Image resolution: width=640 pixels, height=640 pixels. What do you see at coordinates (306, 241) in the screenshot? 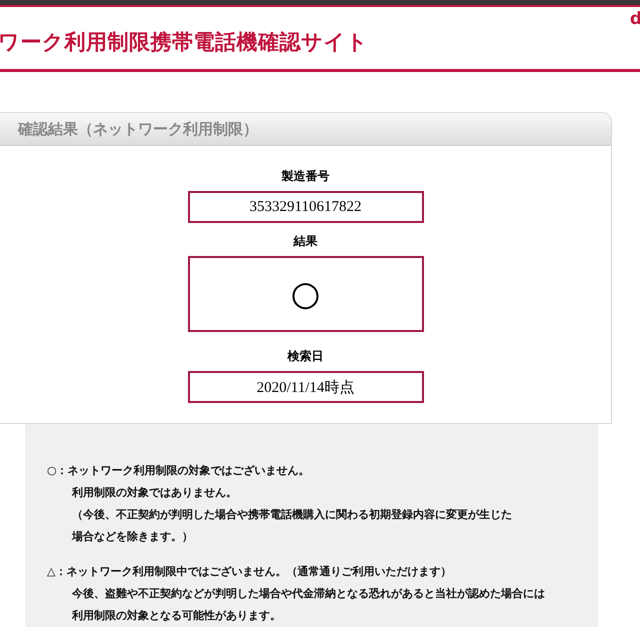
I see `field-label: 結果` at bounding box center [306, 241].